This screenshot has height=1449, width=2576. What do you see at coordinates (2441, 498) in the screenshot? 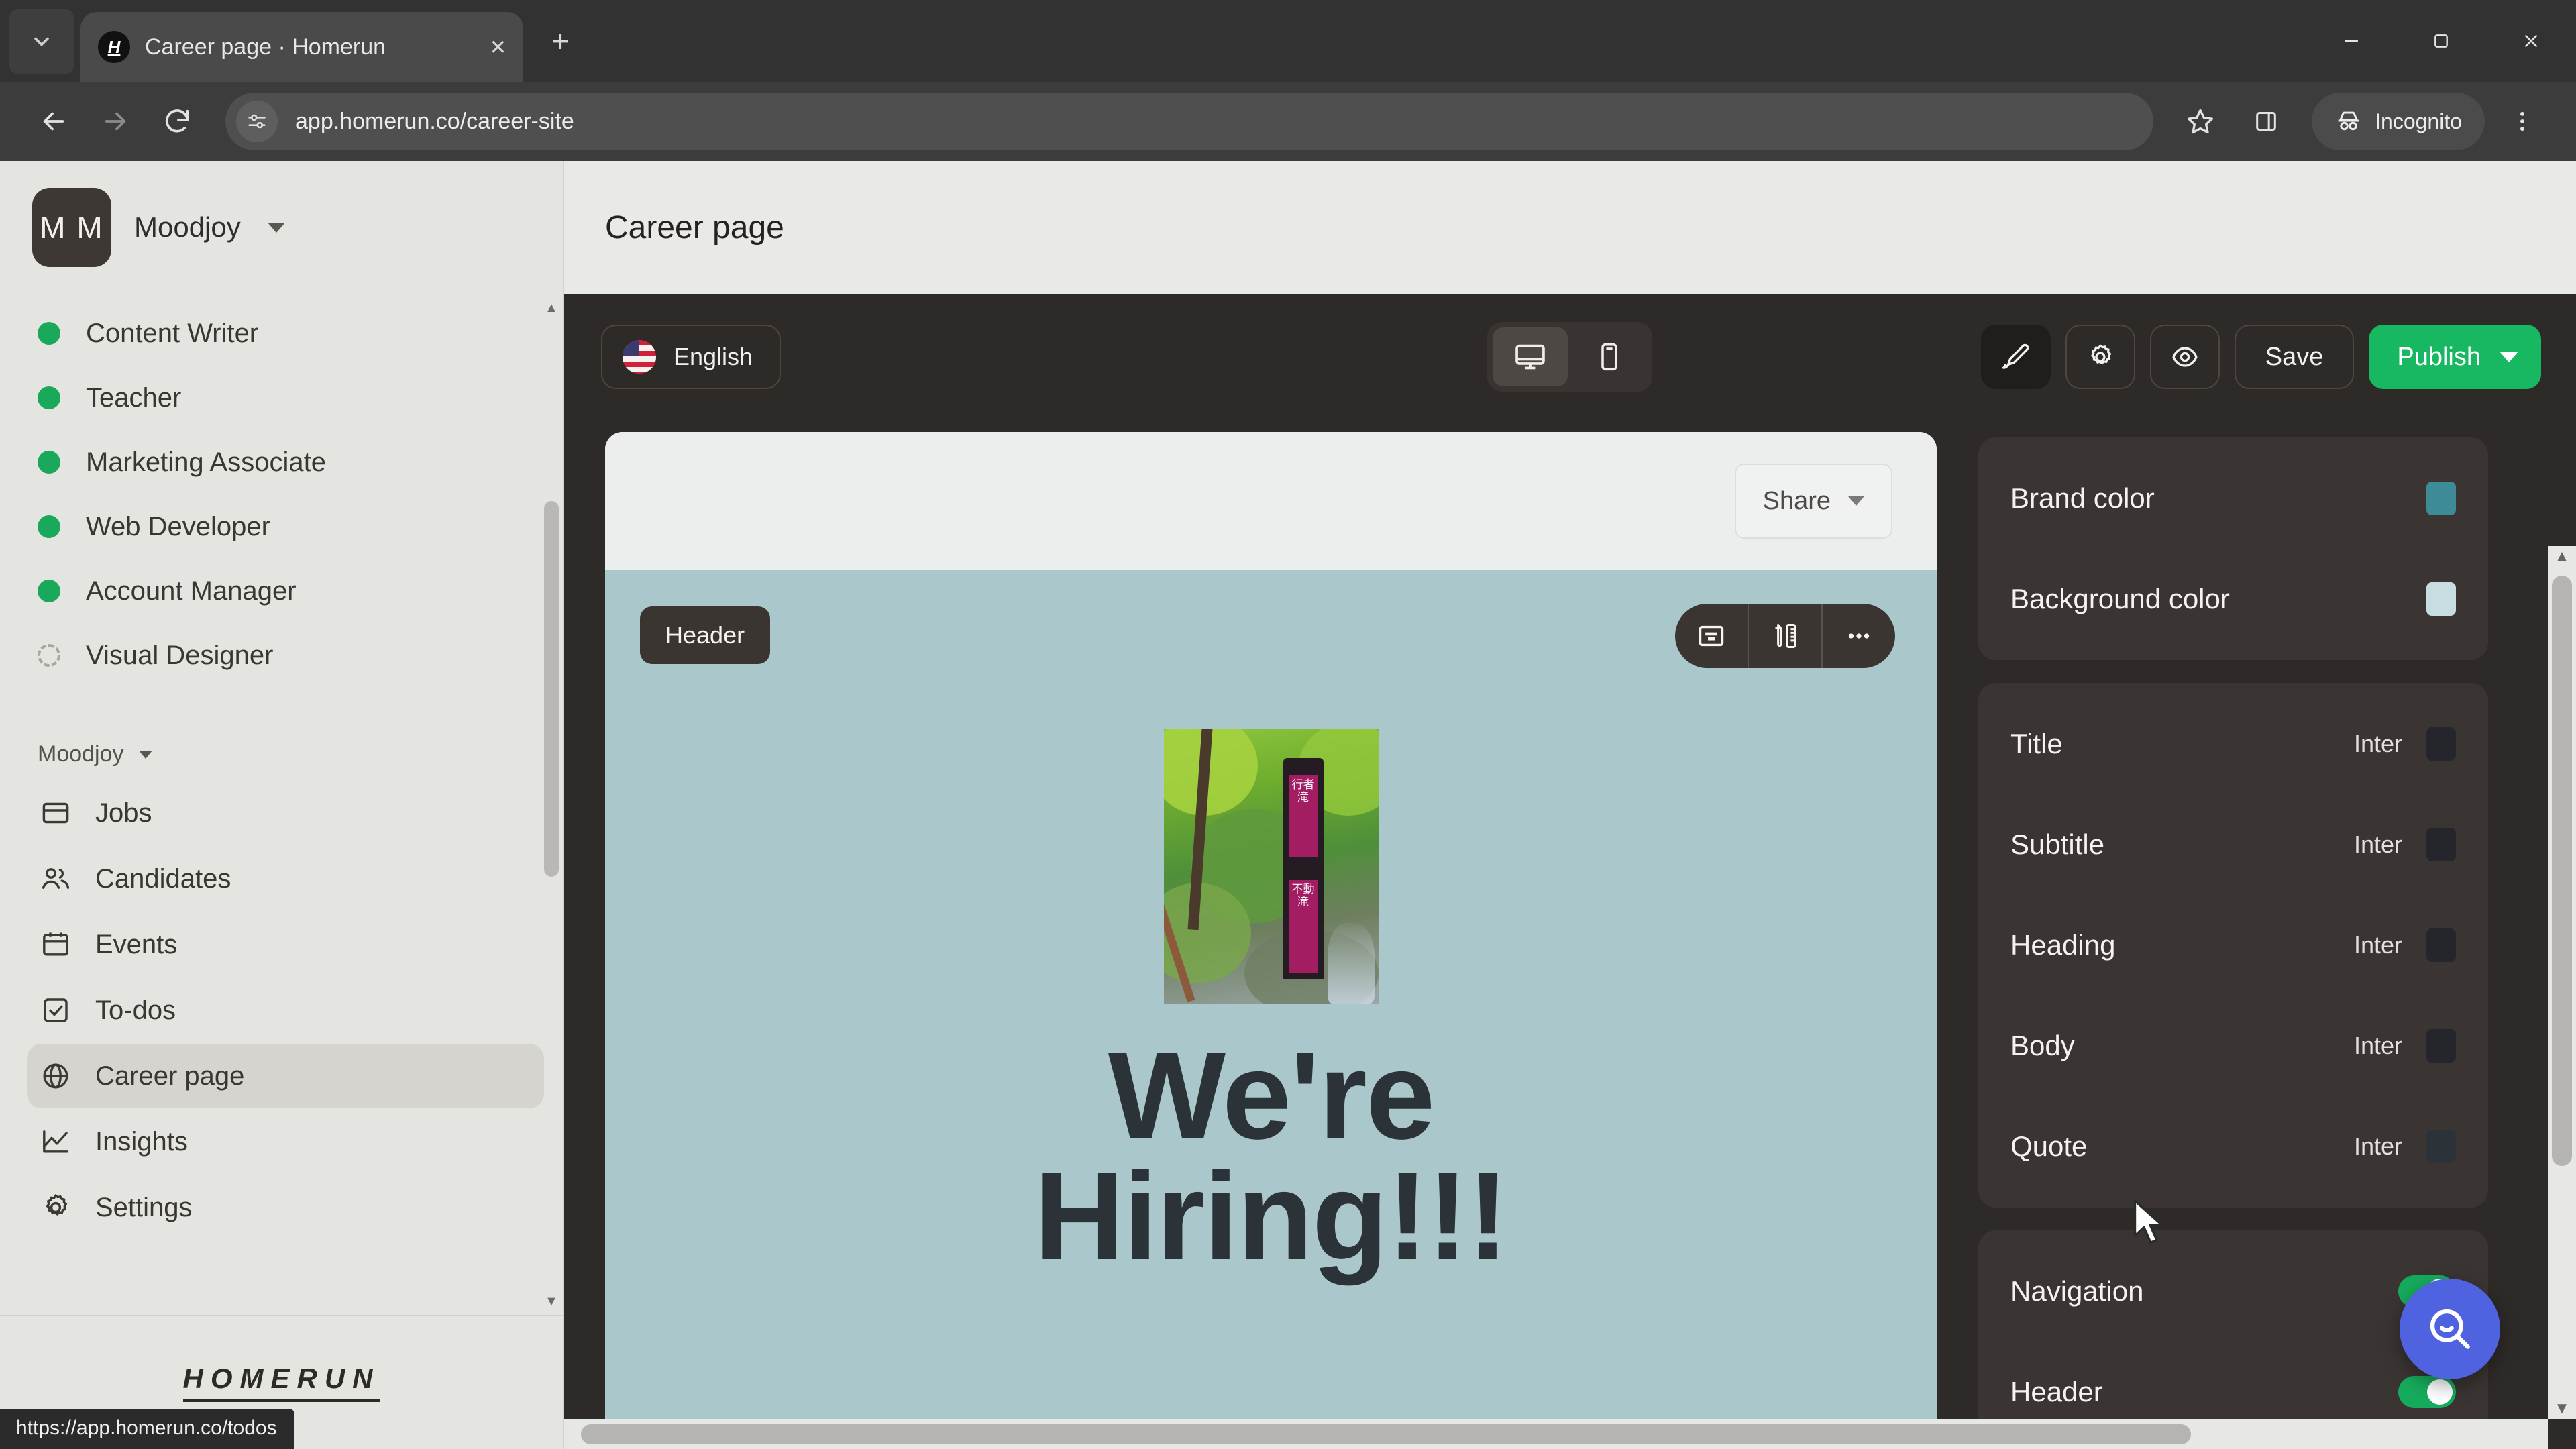
I see `brand-color-swatch` at bounding box center [2441, 498].